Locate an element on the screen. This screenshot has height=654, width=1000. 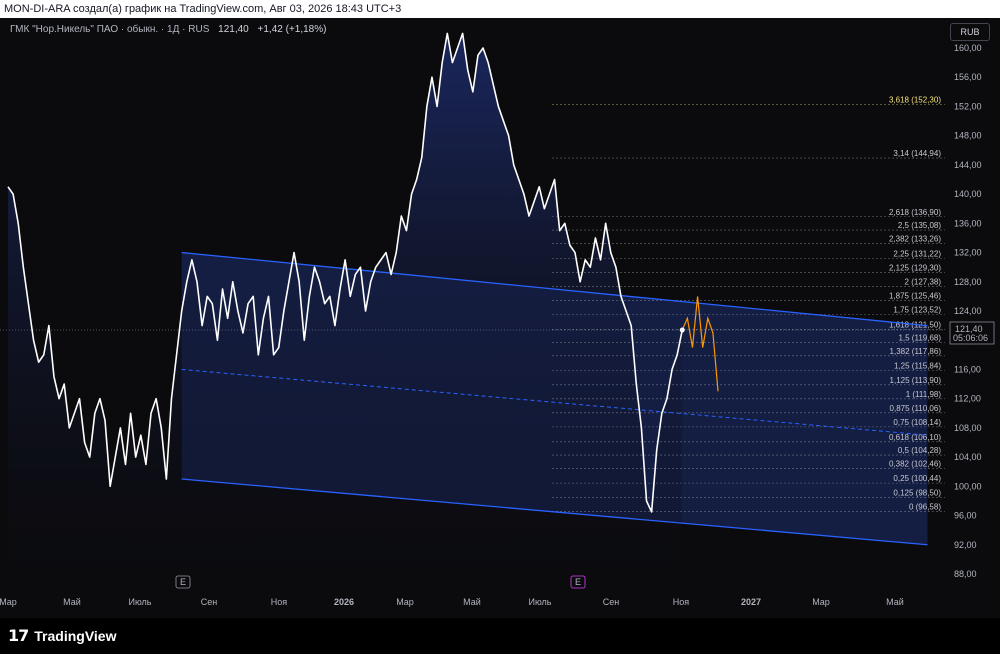
fib-level-label: 0,25 (100,44) is located at coordinates (917, 478).